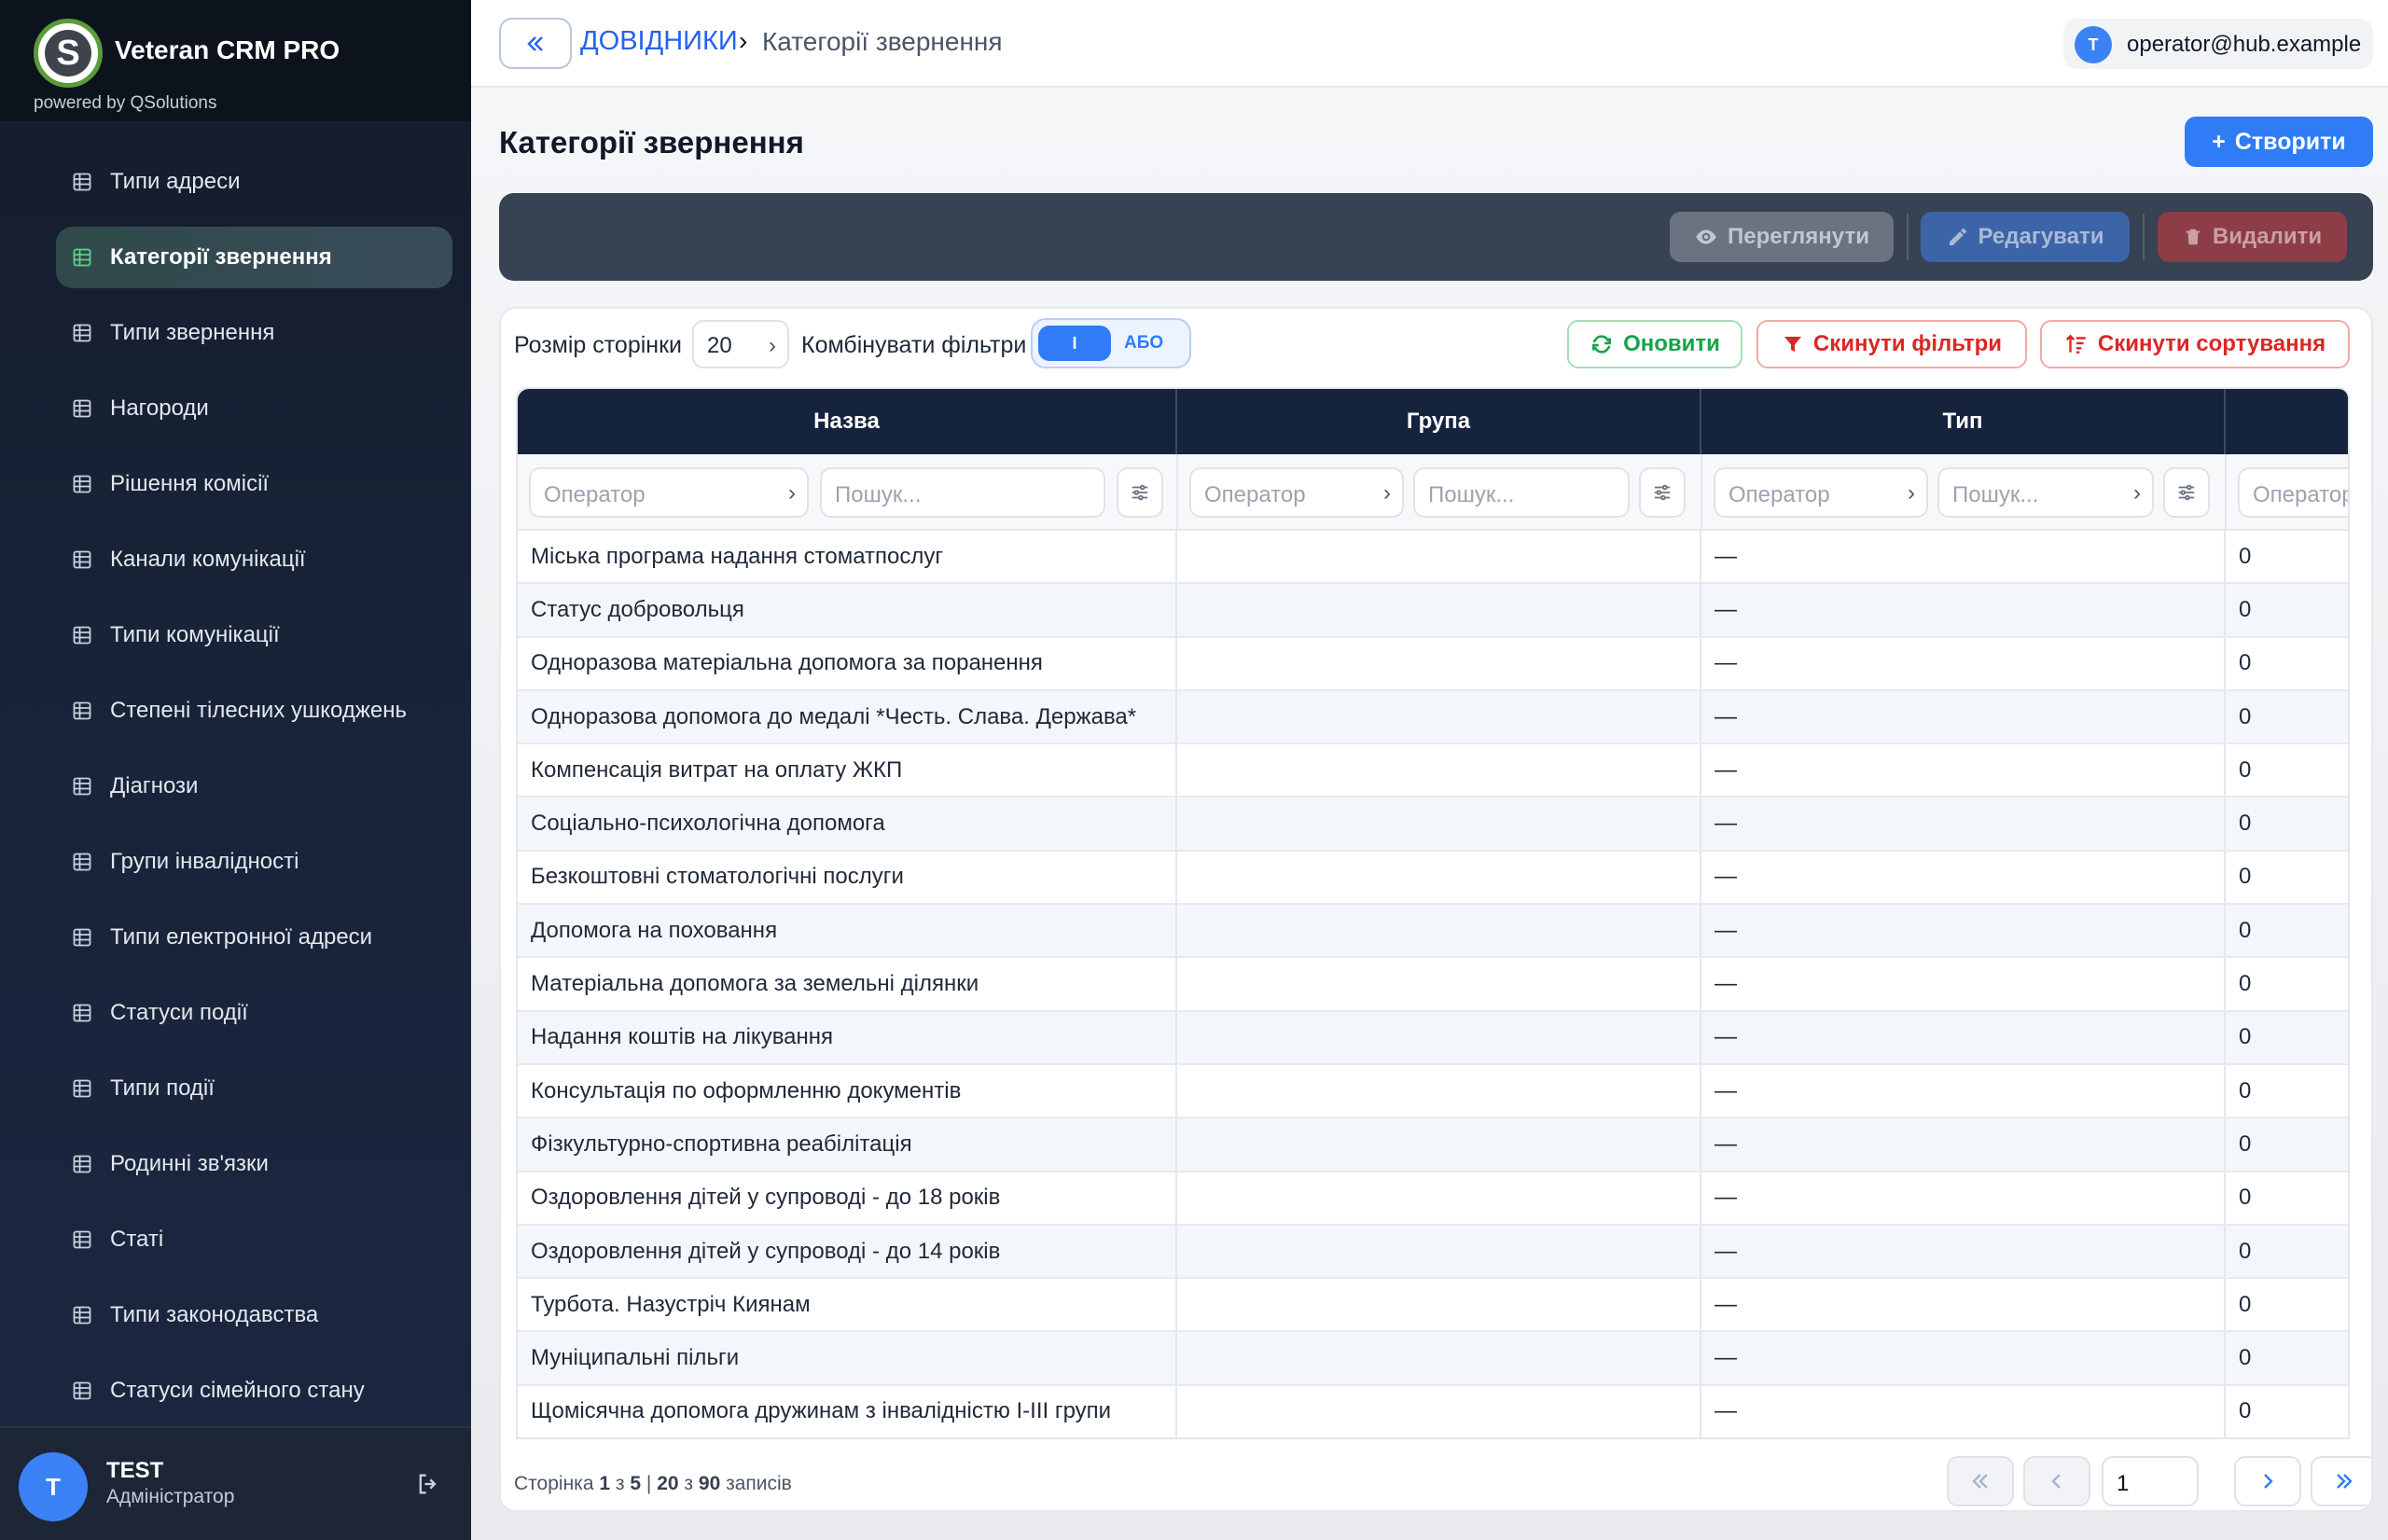 The image size is (2388, 1540). I want to click on sidebar-item: Типи події, so click(254, 1088).